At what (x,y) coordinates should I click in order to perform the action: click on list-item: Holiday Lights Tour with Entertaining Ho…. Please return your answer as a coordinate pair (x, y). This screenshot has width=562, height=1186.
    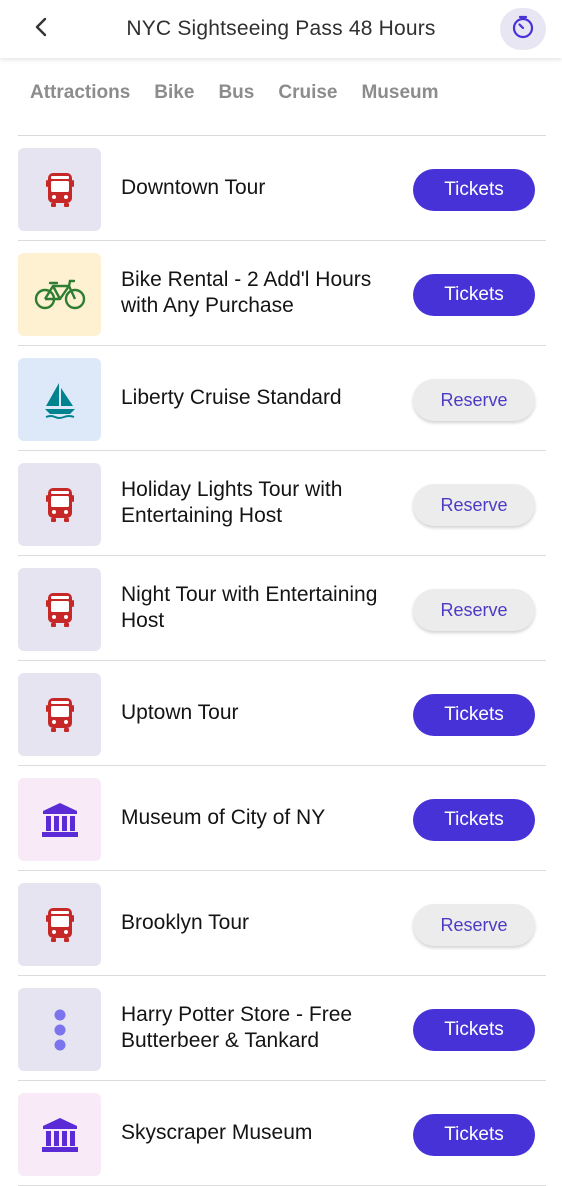
    Looking at the image, I should click on (282, 503).